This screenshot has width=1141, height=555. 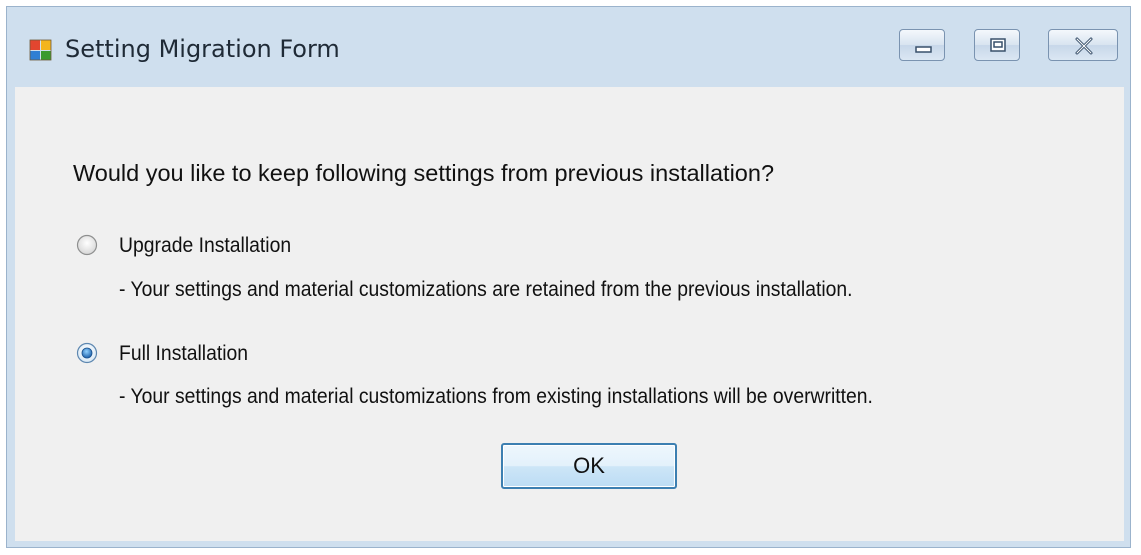 I want to click on close-button, so click(x=1083, y=45).